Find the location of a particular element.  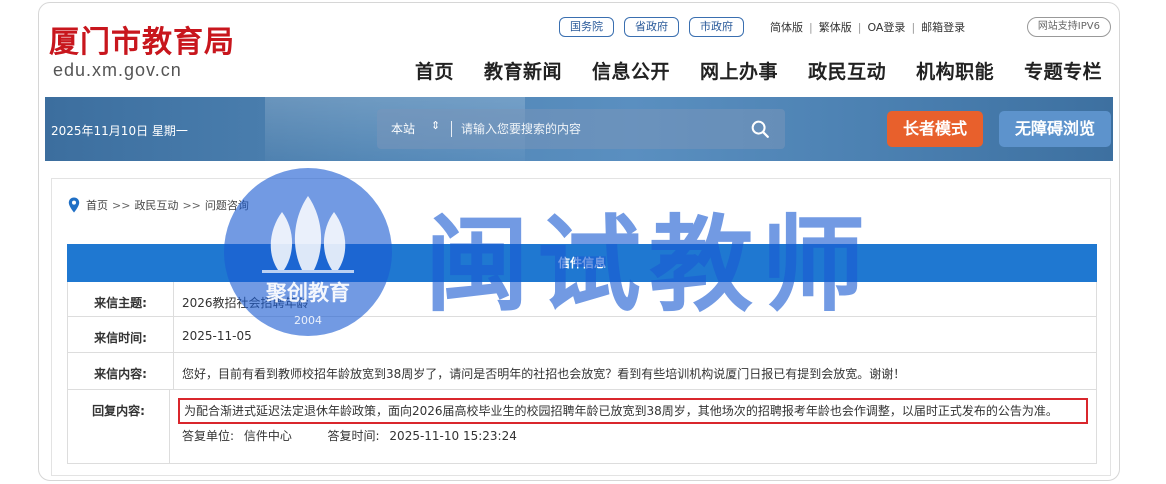

banner: 2025年11月10日 星期一 本站 ⇕ 长者模式 无障碍浏览 is located at coordinates (579, 129).